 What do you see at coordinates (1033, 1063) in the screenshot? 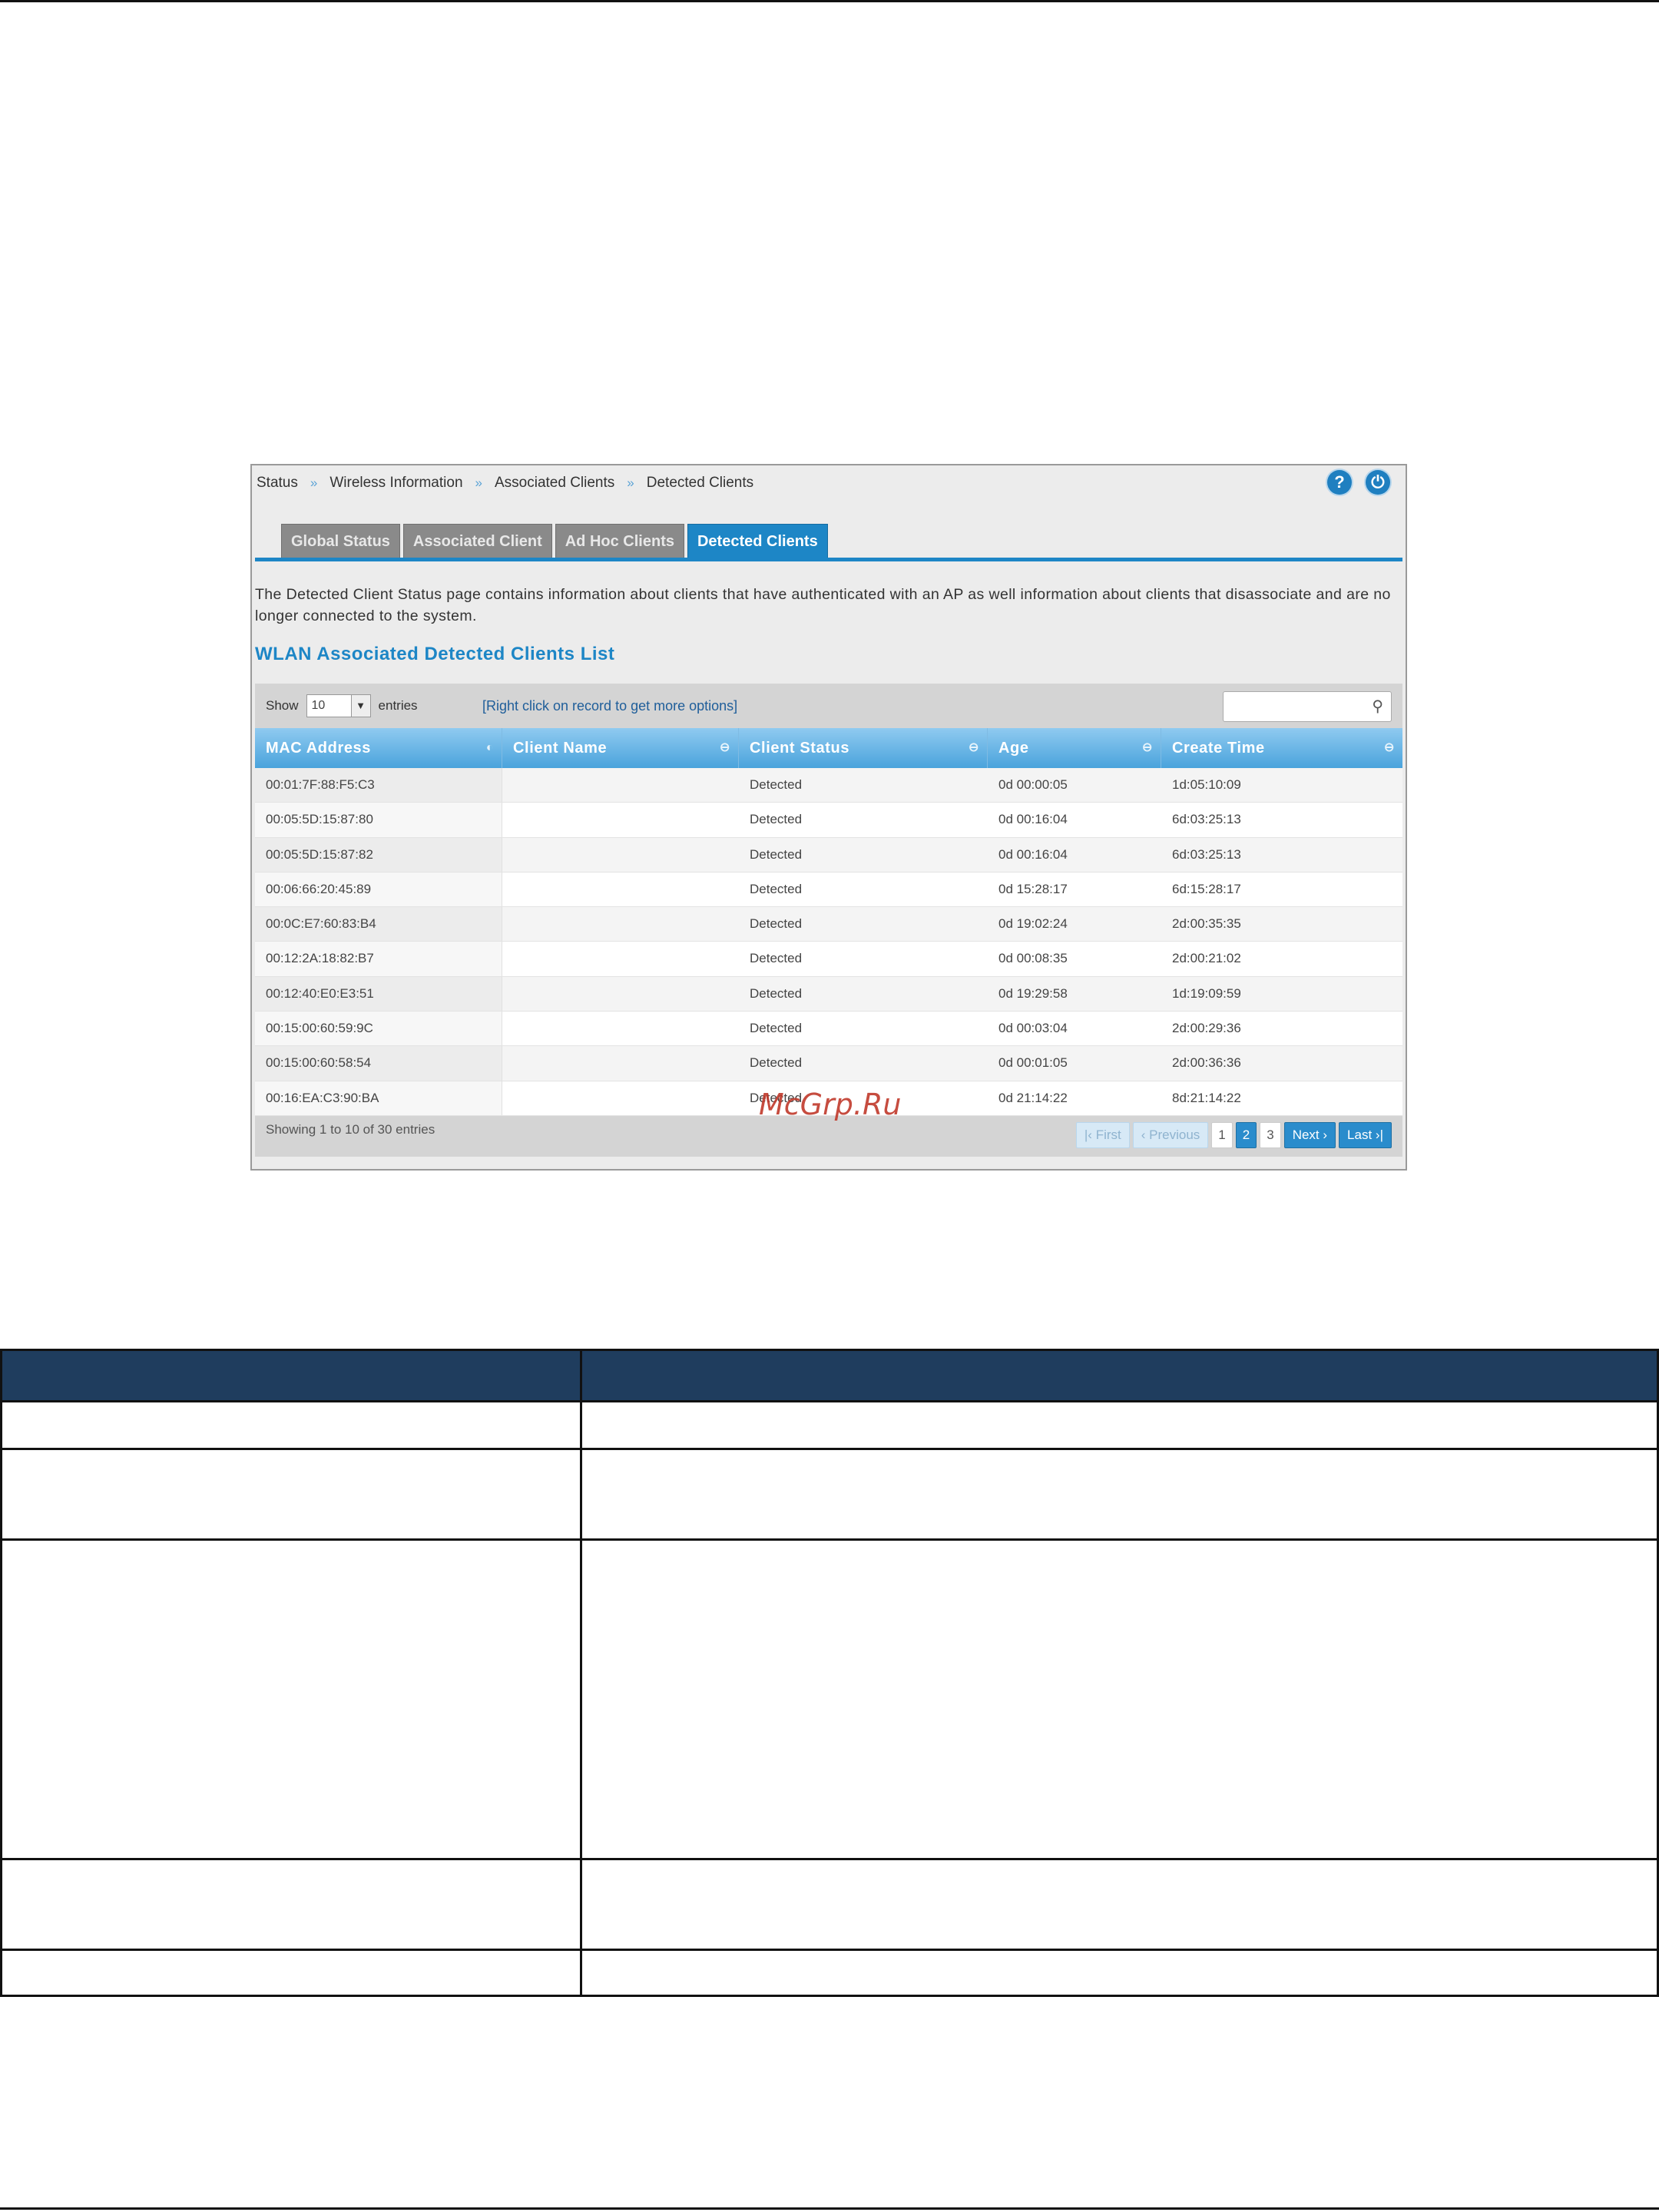
I see `cell-age: 0d 00:01:05` at bounding box center [1033, 1063].